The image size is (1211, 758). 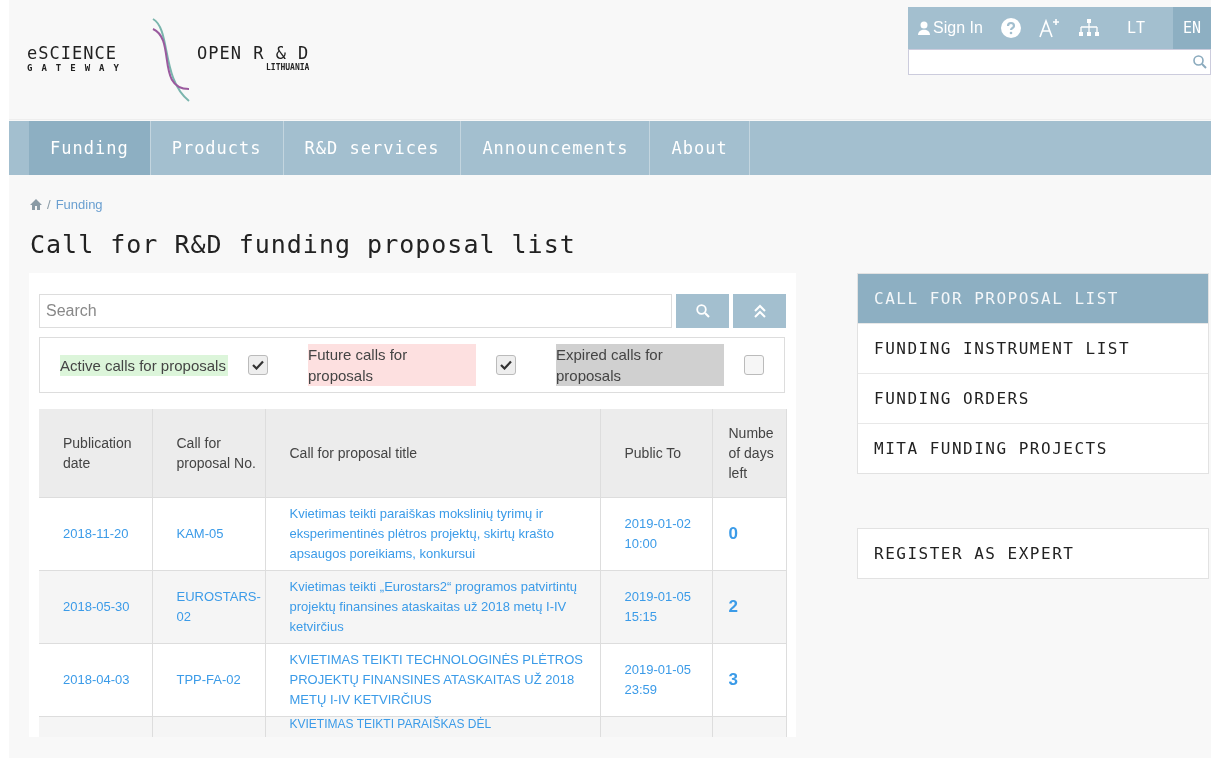 I want to click on register-expert-link: REGISTER AS EXPERT, so click(x=1033, y=553).